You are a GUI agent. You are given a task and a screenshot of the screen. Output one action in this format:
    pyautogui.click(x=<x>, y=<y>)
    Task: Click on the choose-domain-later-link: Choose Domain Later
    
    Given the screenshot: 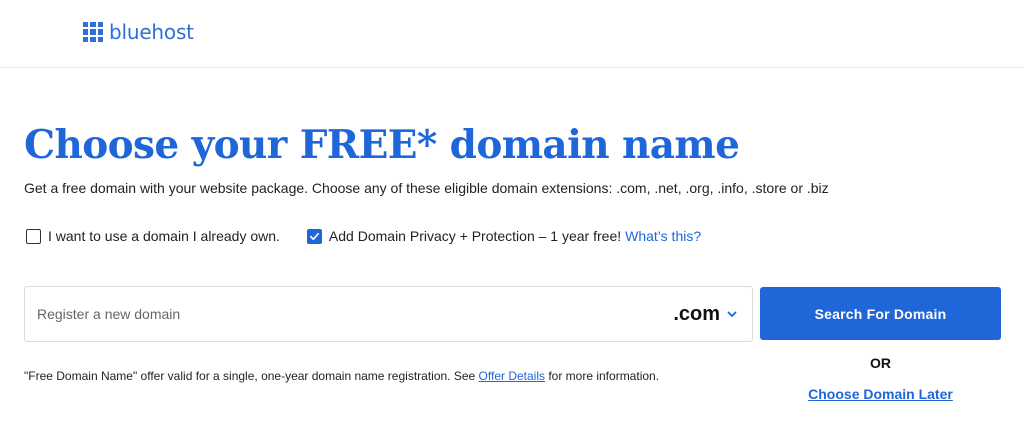 What is the action you would take?
    pyautogui.click(x=880, y=394)
    